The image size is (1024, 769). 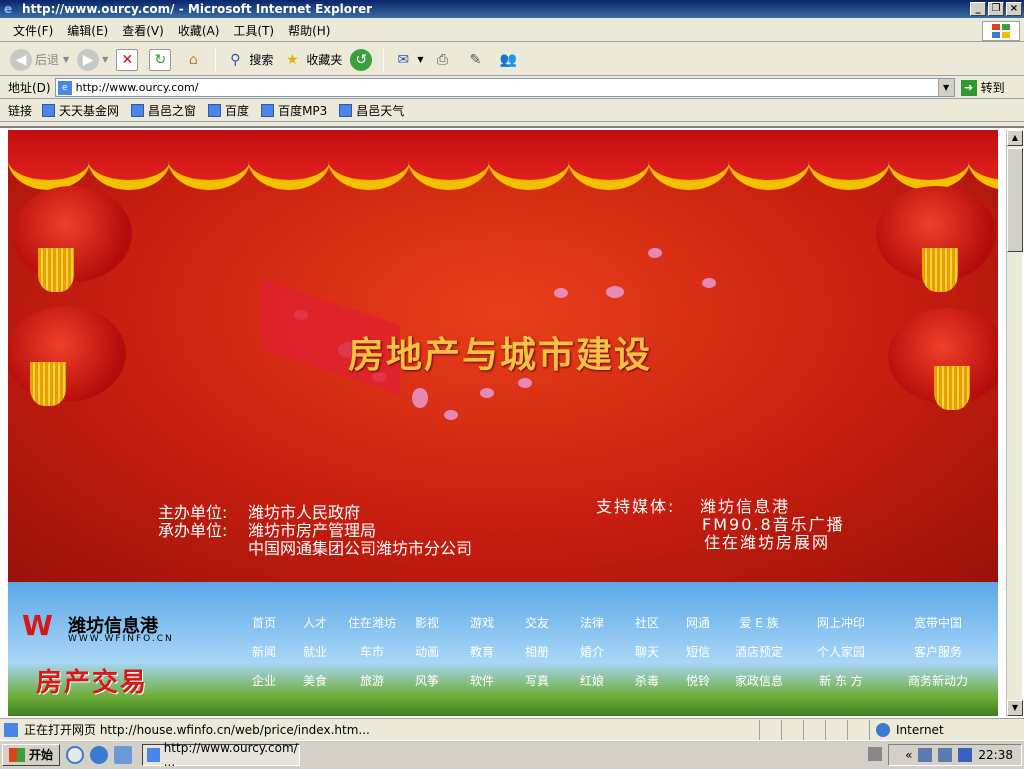 I want to click on nav-link: 美食, so click(x=315, y=680).